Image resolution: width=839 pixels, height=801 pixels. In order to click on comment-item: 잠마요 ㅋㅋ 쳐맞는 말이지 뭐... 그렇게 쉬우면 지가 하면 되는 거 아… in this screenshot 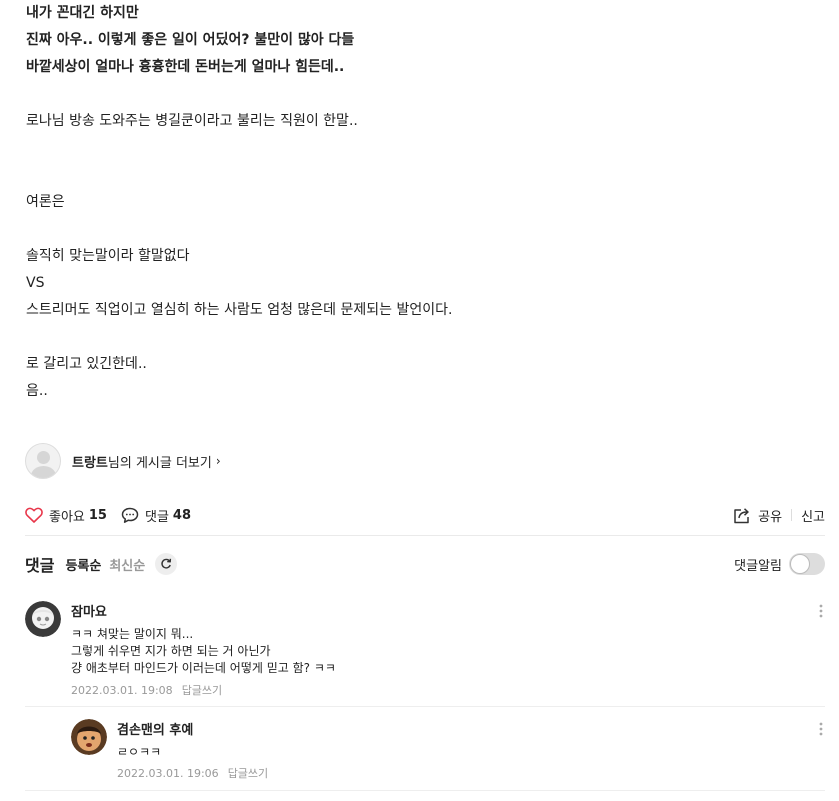, I will do `click(425, 651)`.